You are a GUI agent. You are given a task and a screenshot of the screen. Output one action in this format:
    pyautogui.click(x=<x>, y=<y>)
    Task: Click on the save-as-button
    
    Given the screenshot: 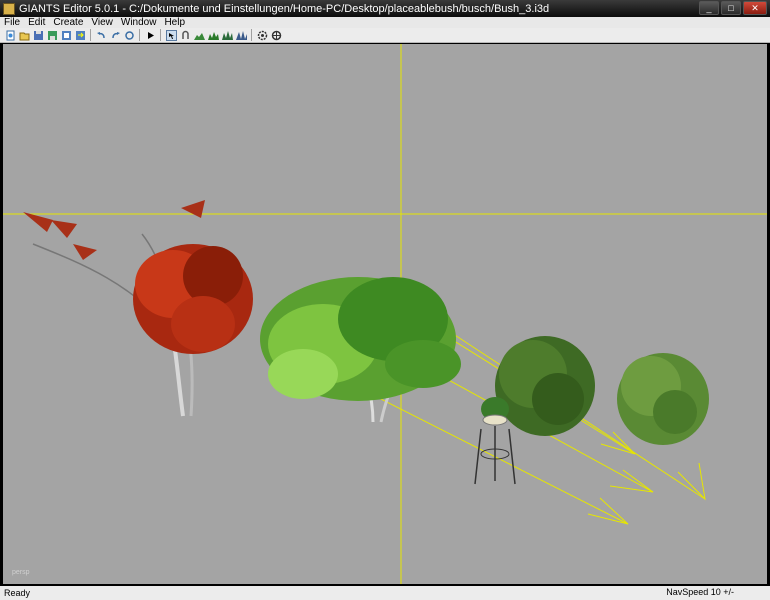 What is the action you would take?
    pyautogui.click(x=52, y=35)
    